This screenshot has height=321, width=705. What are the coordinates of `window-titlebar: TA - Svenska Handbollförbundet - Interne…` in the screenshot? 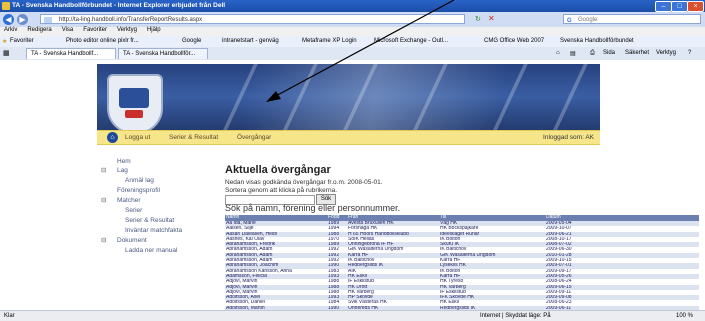 It's located at (352, 6).